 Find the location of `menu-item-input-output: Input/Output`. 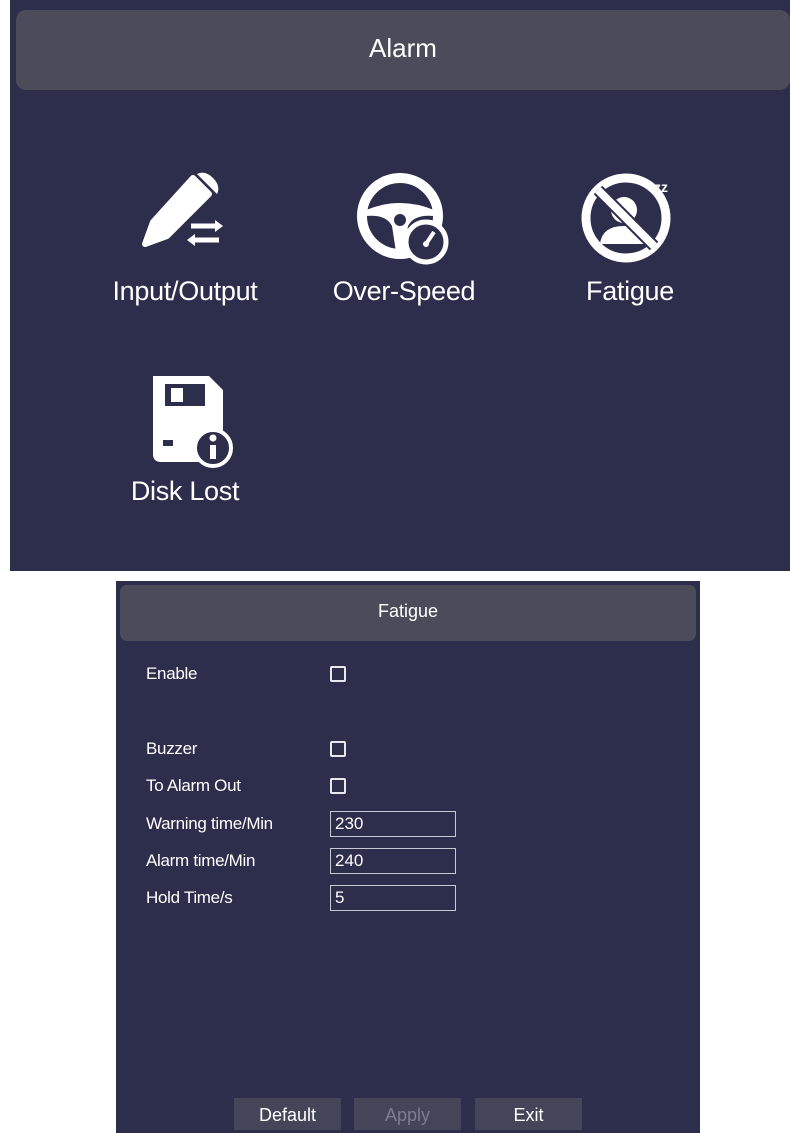

menu-item-input-output: Input/Output is located at coordinates (185, 238).